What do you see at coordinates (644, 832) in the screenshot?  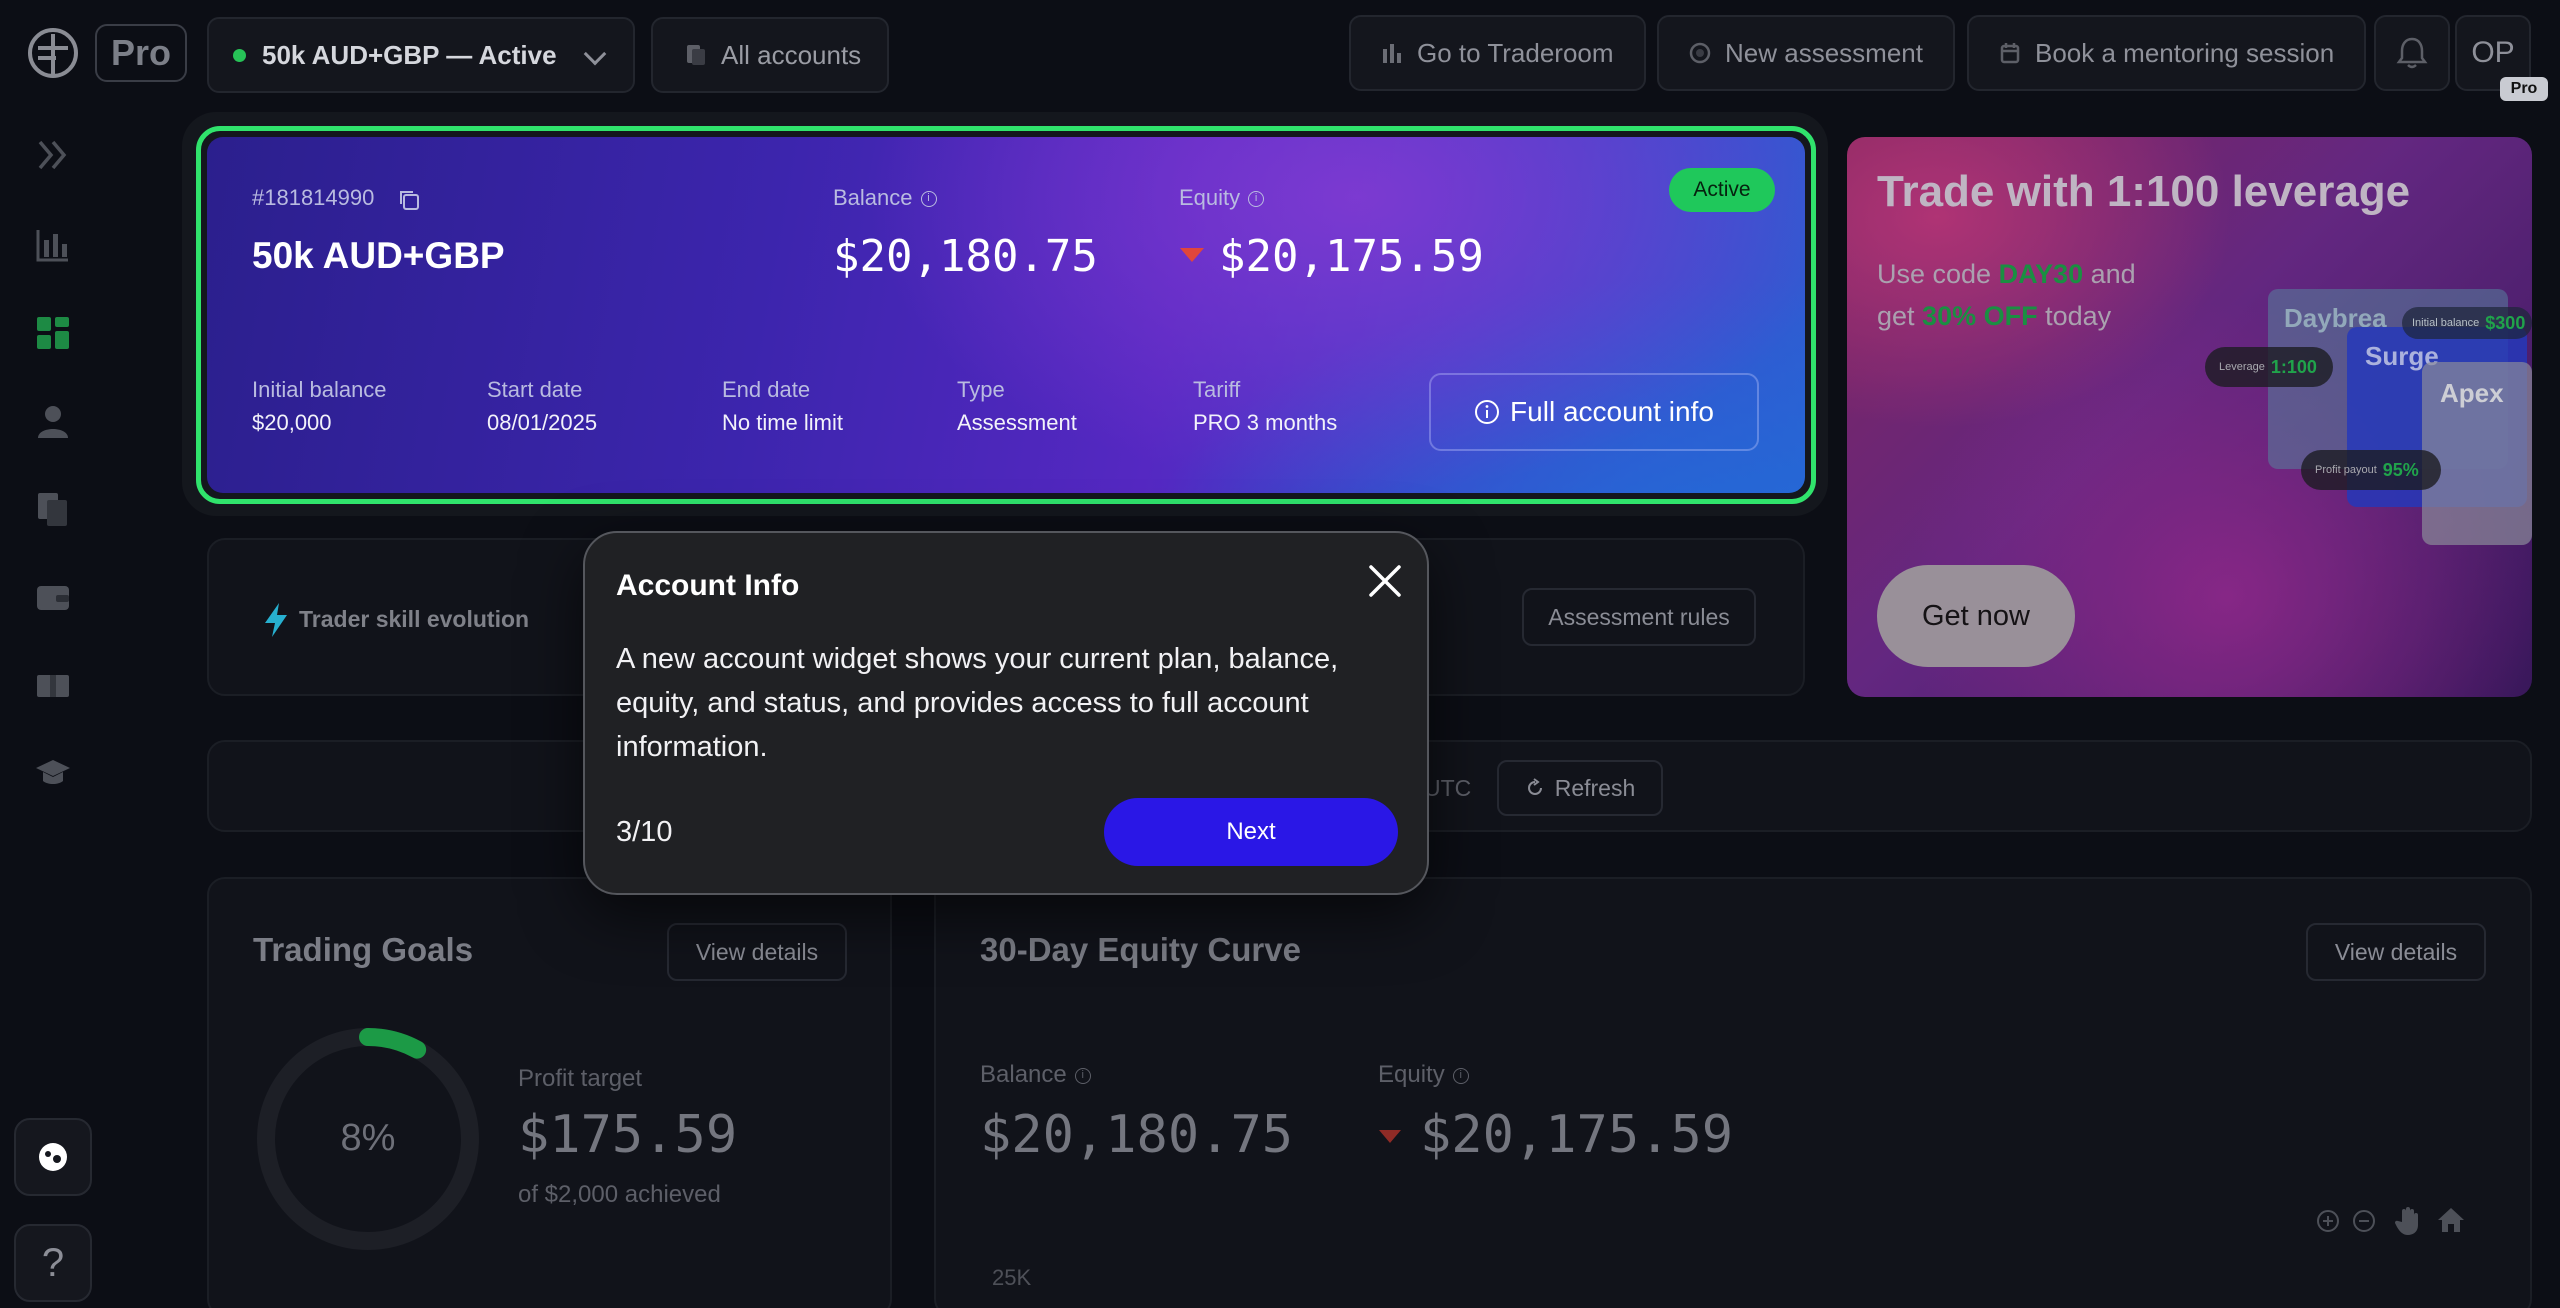 I see `tour-step-counter: 3/10` at bounding box center [644, 832].